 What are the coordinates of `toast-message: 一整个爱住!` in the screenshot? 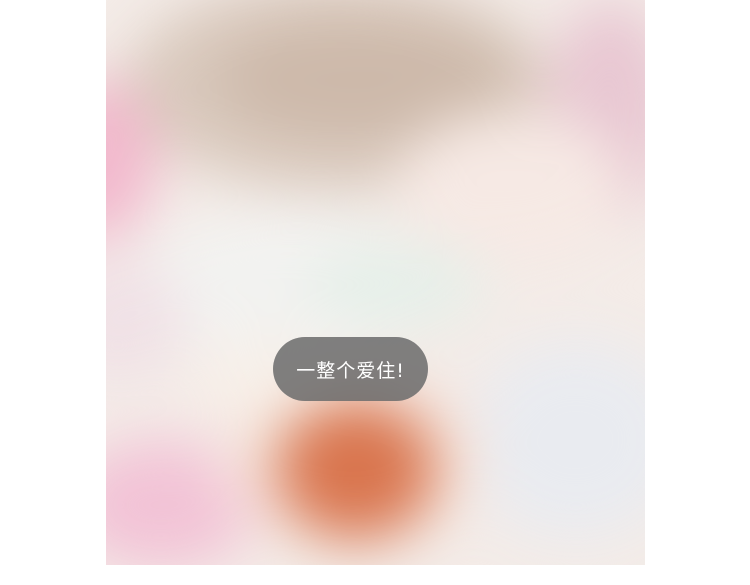 It's located at (350, 369).